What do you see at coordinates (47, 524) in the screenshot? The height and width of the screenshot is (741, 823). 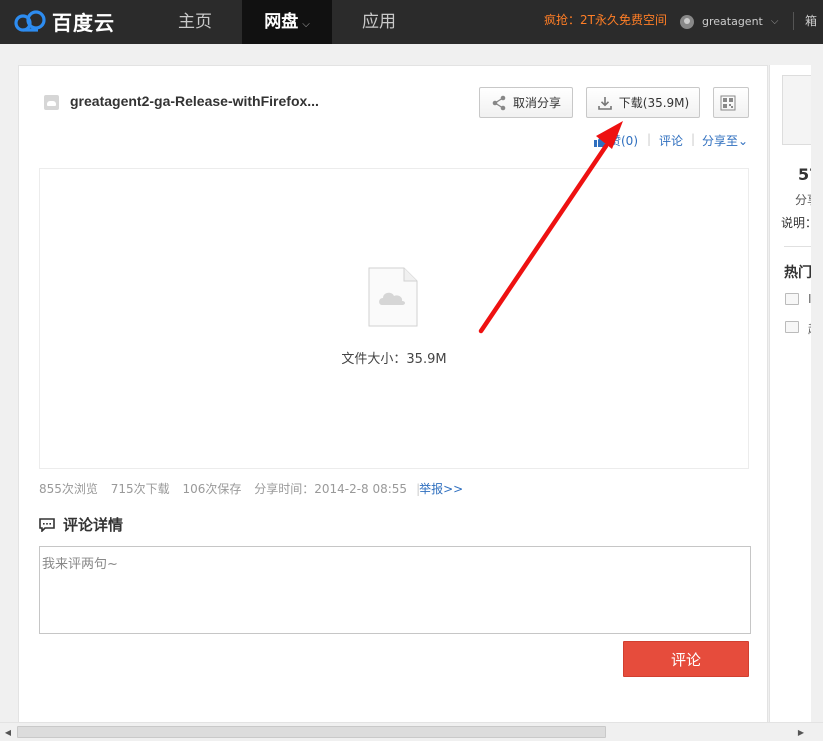 I see `comment-bubble-icon` at bounding box center [47, 524].